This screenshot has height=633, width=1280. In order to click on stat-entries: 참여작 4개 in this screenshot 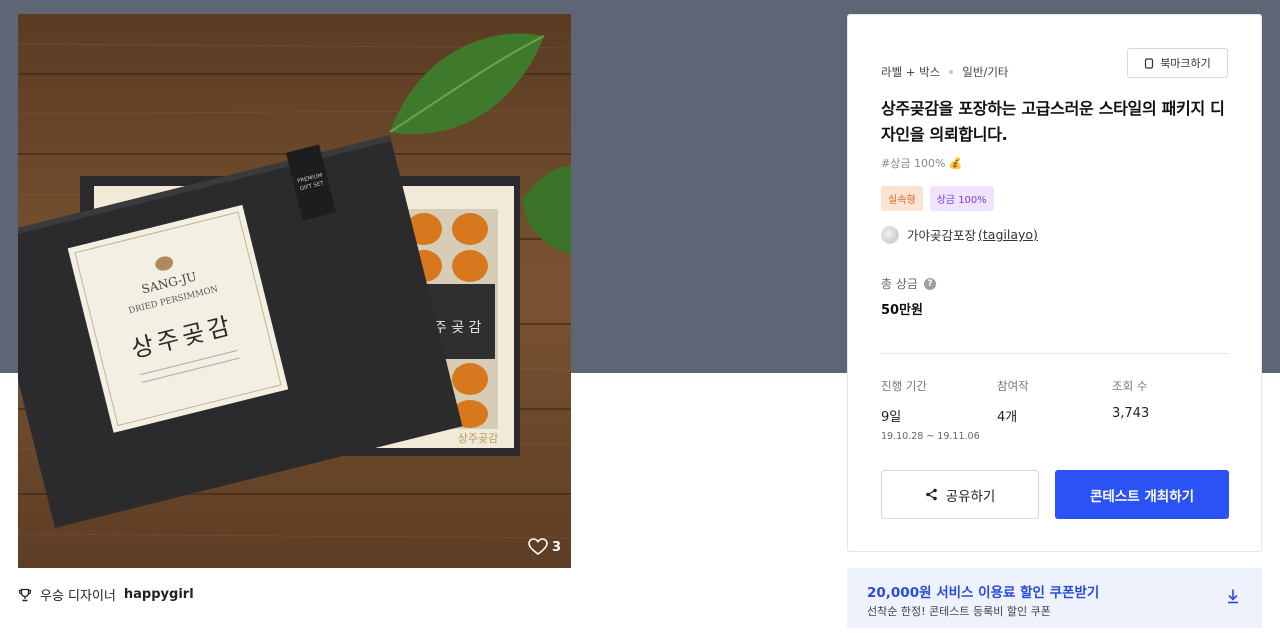, I will do `click(1013, 401)`.